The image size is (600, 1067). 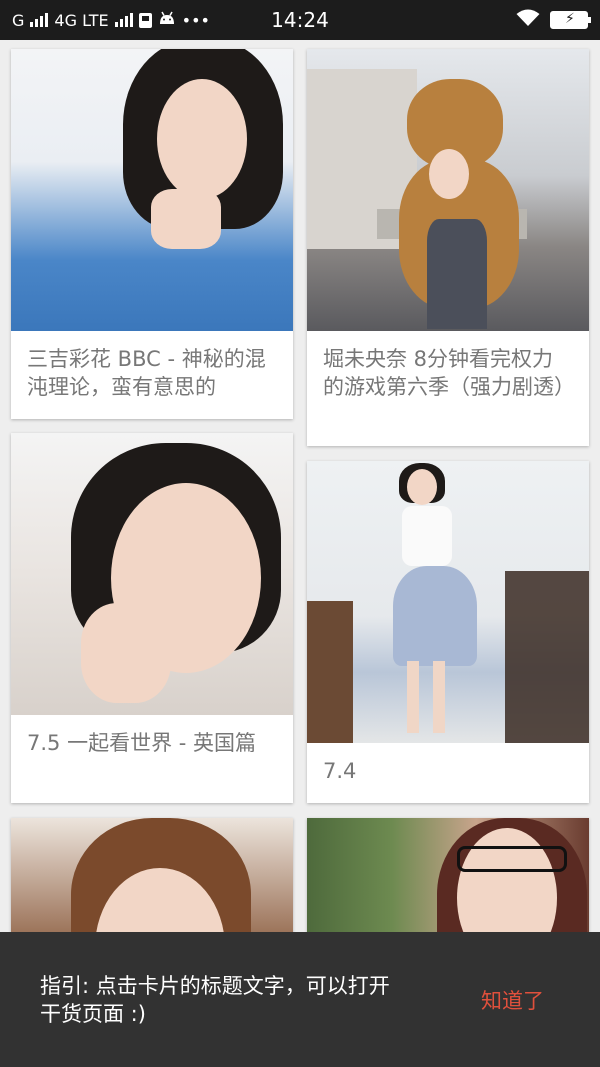 What do you see at coordinates (152, 366) in the screenshot?
I see `card-title: 三吉彩花 BBC - 神秘的混沌理论，蛮有意思的` at bounding box center [152, 366].